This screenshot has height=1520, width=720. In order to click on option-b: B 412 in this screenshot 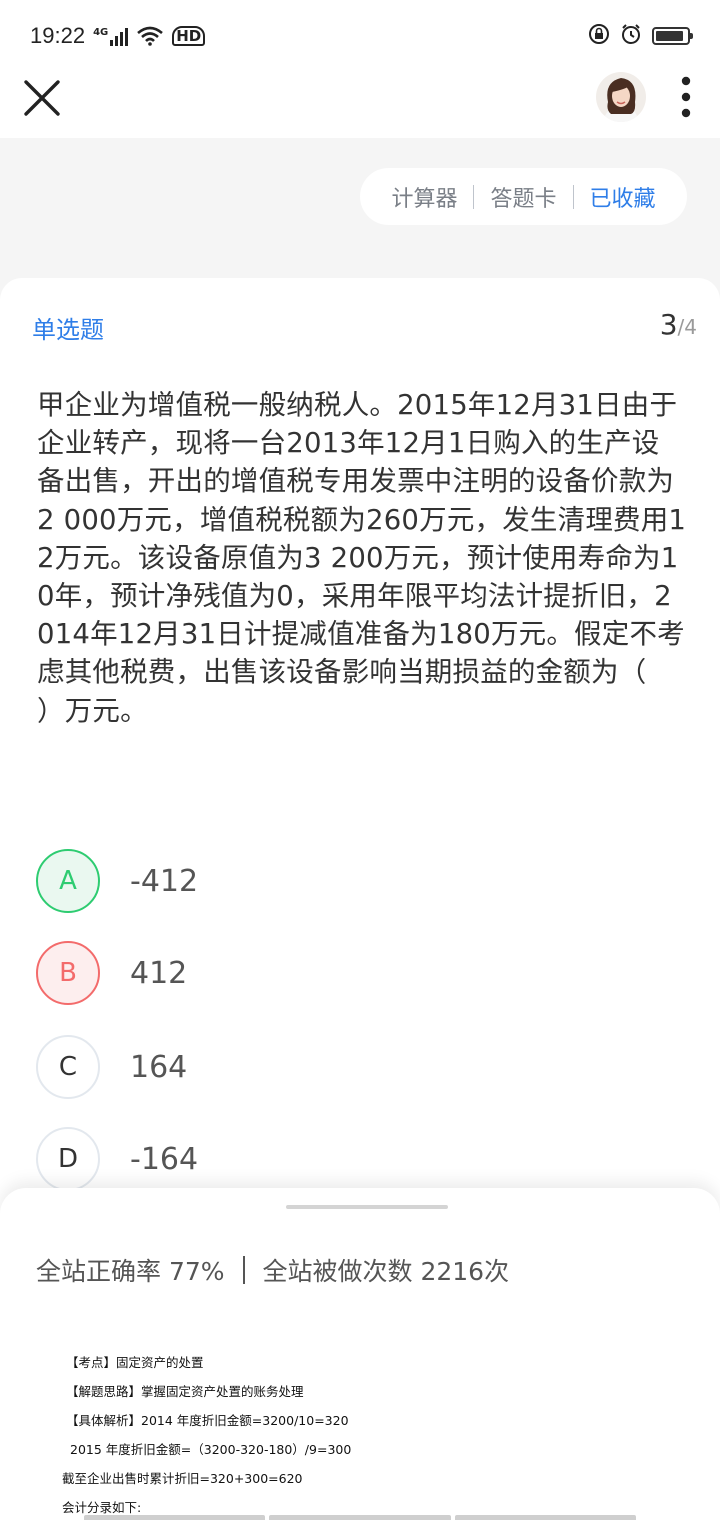, I will do `click(111, 973)`.